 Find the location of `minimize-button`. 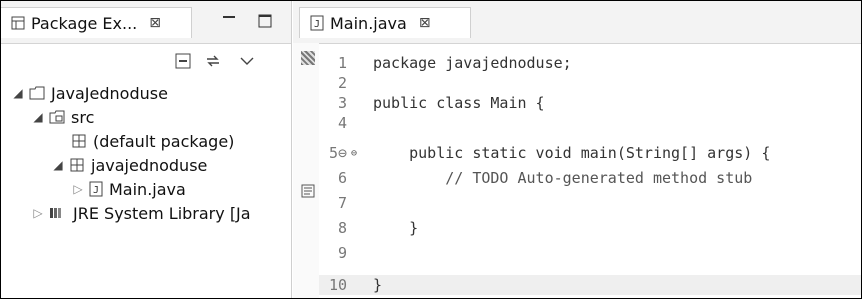

minimize-button is located at coordinates (229, 21).